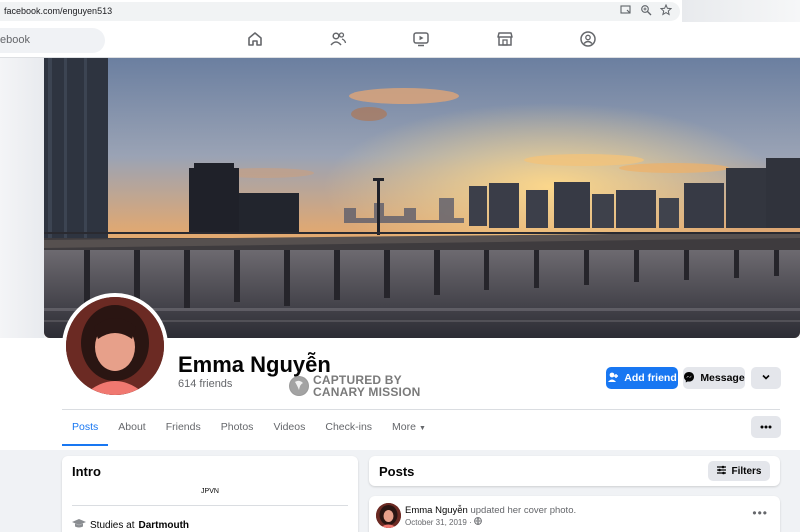 This screenshot has width=800, height=532. Describe the element at coordinates (388, 515) in the screenshot. I see `post-author-avatar` at that location.